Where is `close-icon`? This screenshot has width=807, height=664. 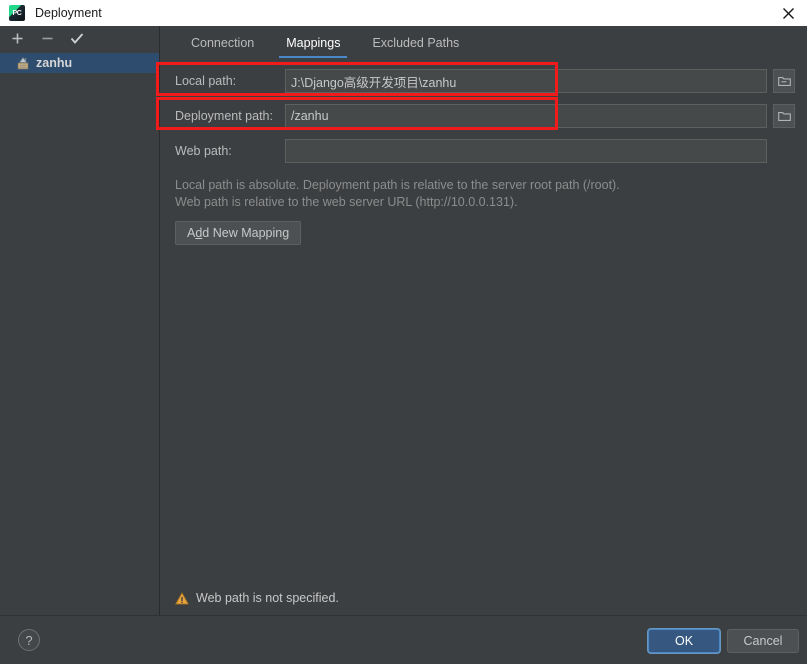
close-icon is located at coordinates (788, 13).